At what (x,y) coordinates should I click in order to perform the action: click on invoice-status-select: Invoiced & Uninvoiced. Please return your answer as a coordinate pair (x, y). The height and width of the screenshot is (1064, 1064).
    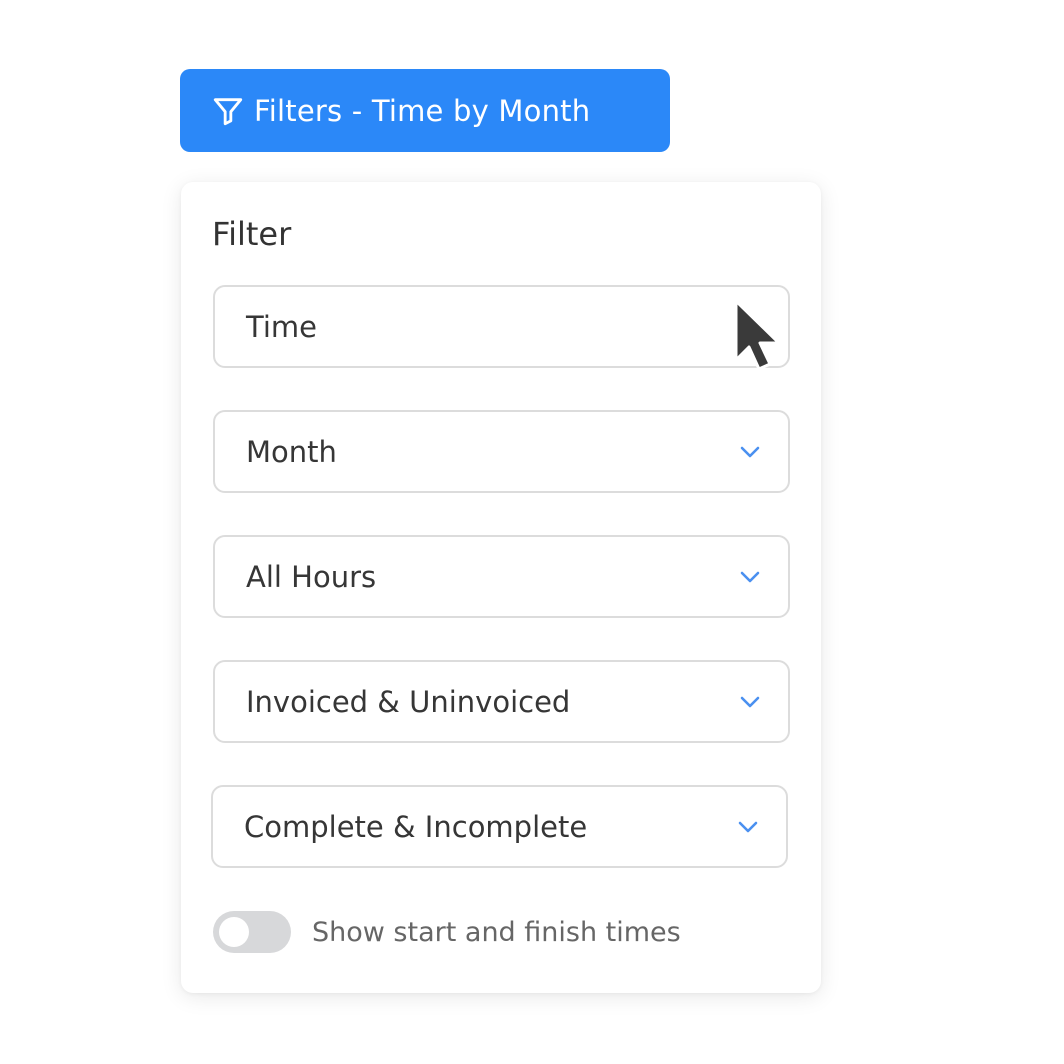
    Looking at the image, I should click on (501, 701).